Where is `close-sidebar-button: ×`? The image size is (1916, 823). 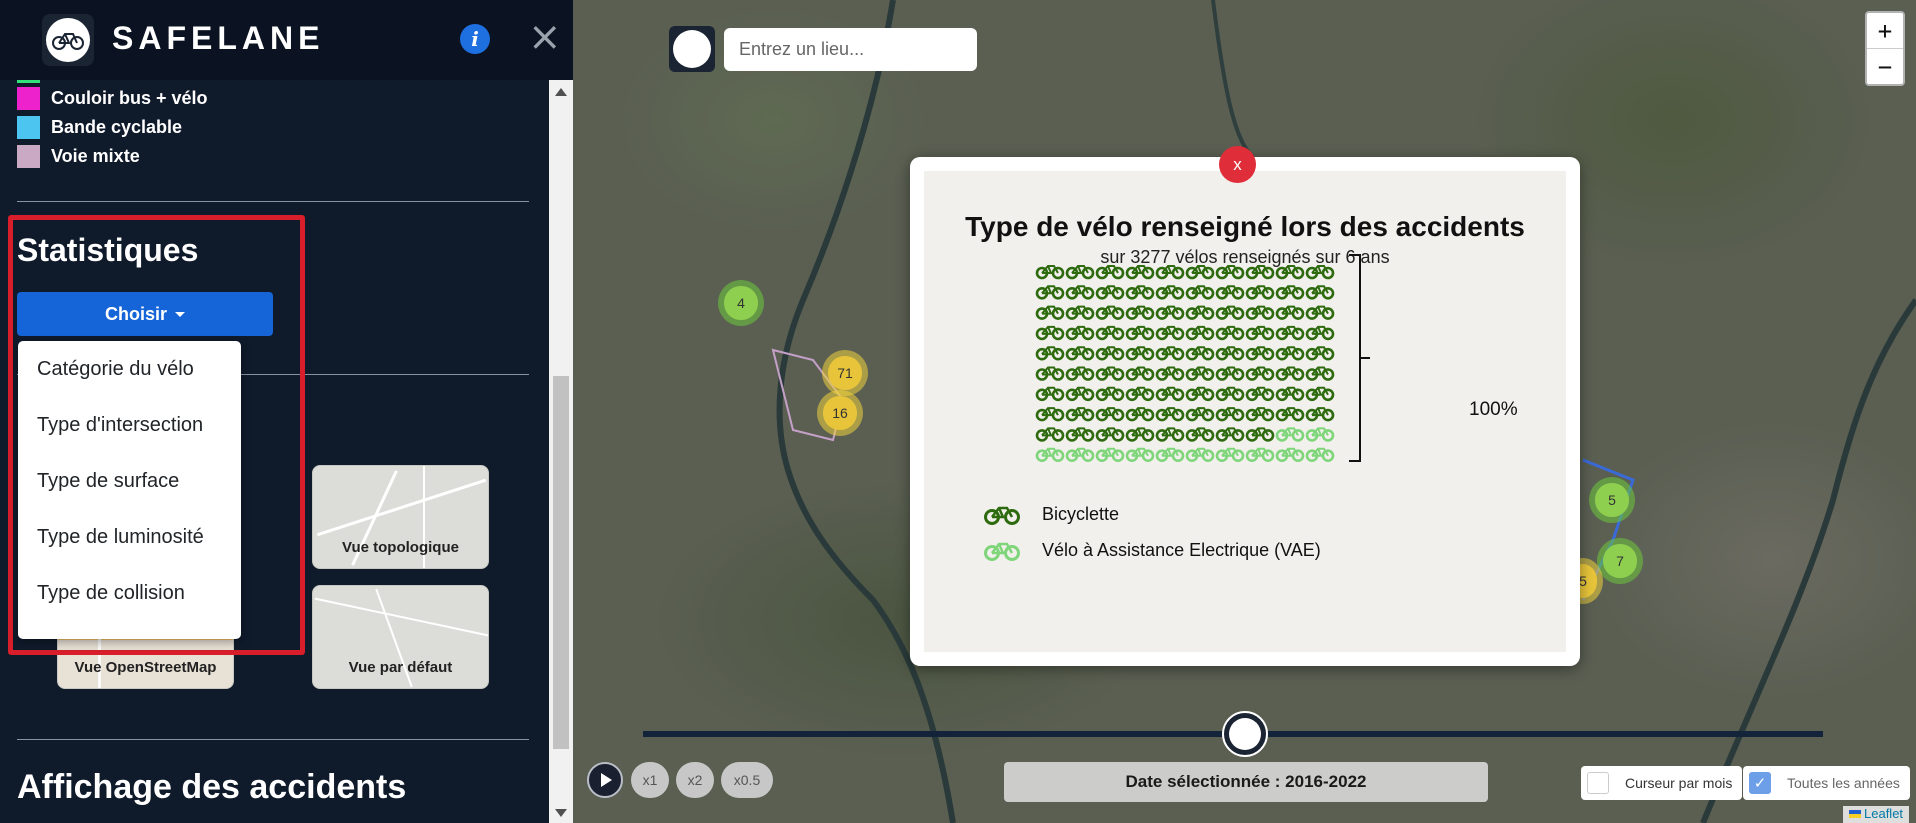
close-sidebar-button: × is located at coordinates (545, 37).